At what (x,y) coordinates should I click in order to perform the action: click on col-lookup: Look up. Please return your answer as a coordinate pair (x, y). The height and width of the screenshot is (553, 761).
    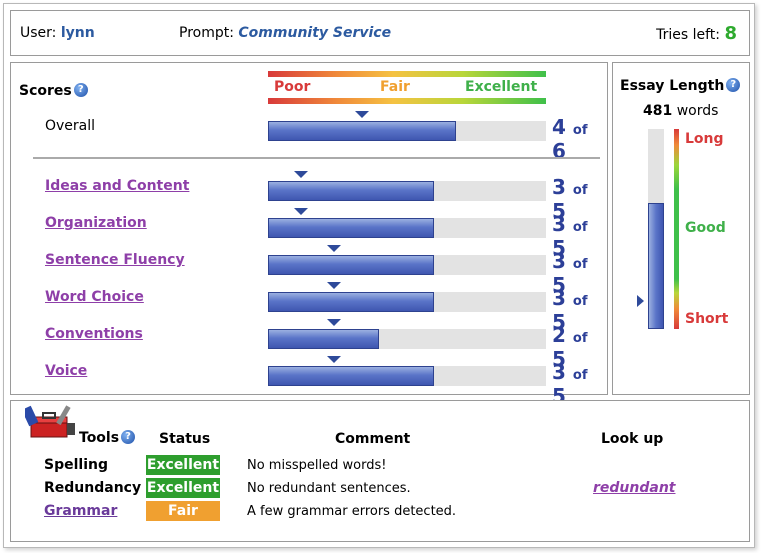
    Looking at the image, I should click on (632, 439).